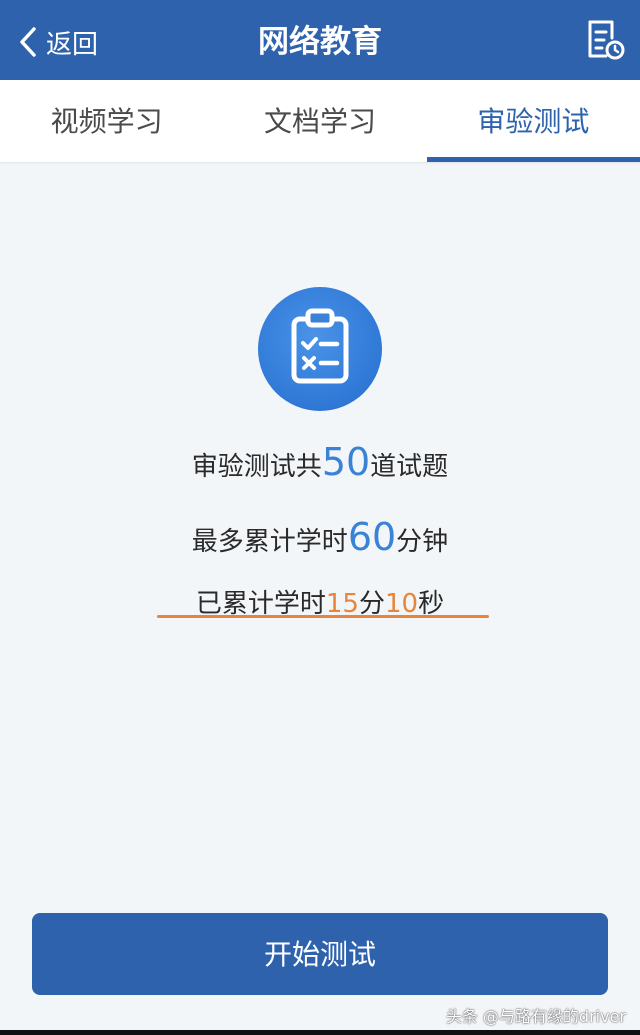  What do you see at coordinates (323, 616) in the screenshot?
I see `highlight-underline` at bounding box center [323, 616].